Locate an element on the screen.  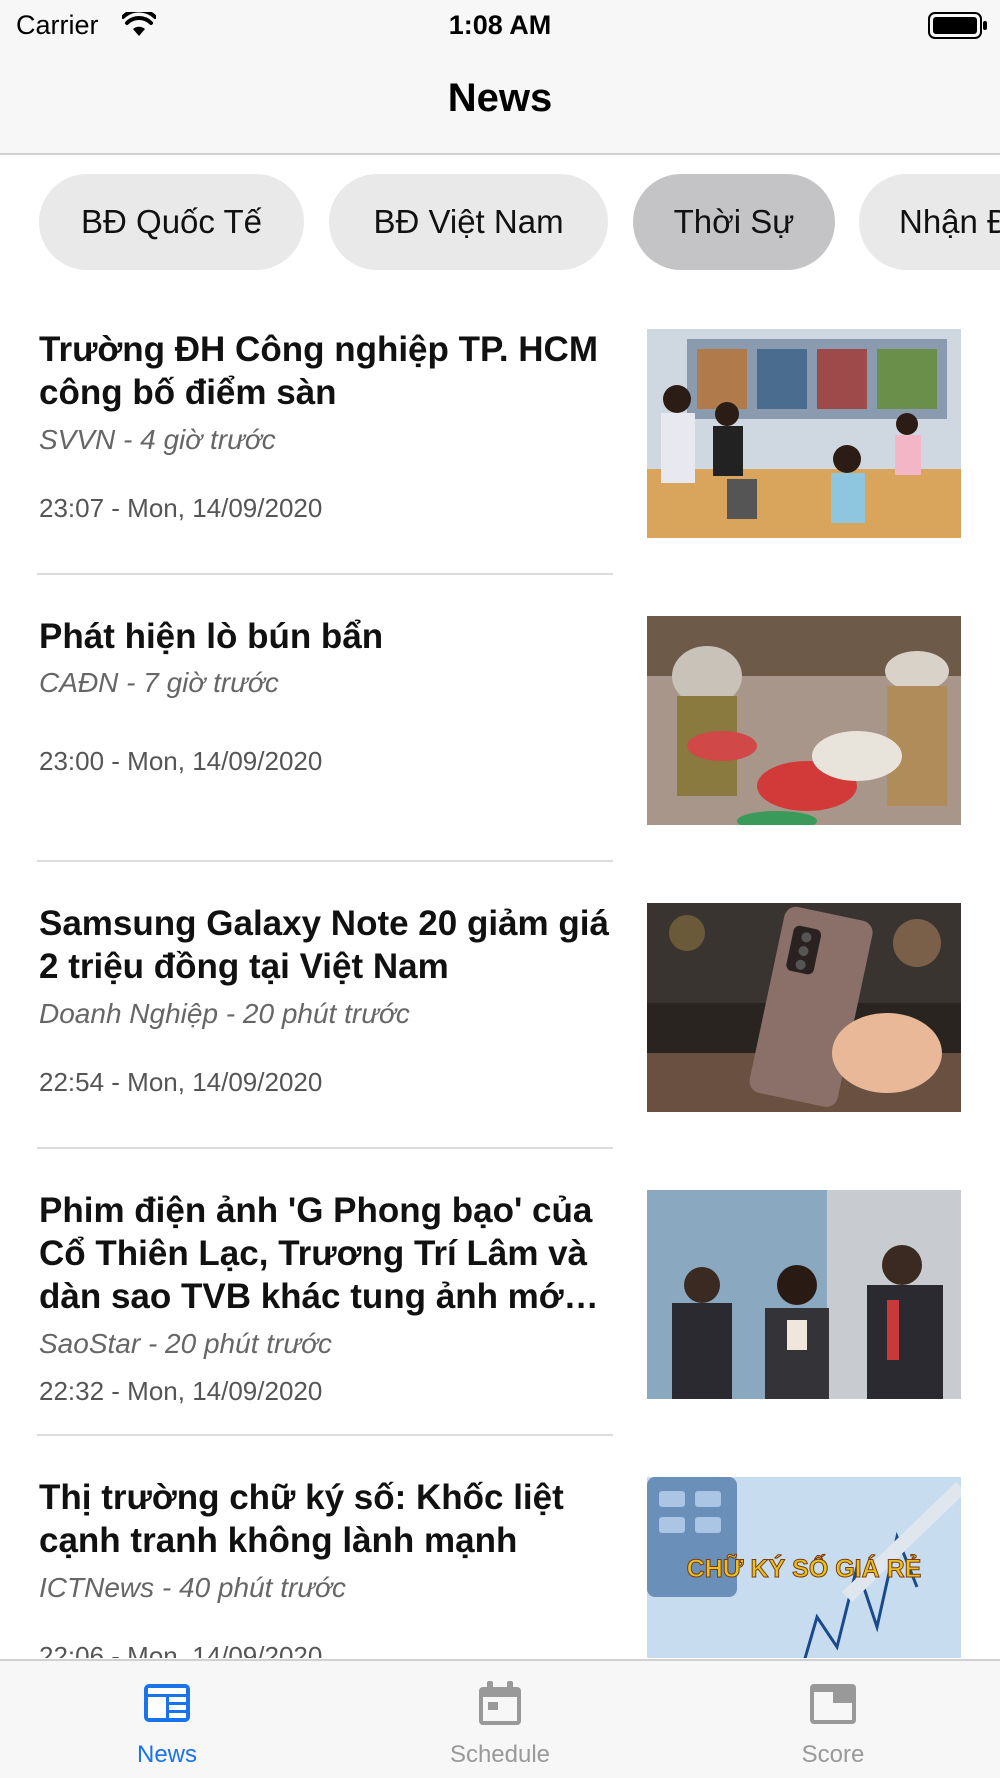
news-thumbnail: CHỮ KÝ SỐ GIÁ RẺ is located at coordinates (804, 1567).